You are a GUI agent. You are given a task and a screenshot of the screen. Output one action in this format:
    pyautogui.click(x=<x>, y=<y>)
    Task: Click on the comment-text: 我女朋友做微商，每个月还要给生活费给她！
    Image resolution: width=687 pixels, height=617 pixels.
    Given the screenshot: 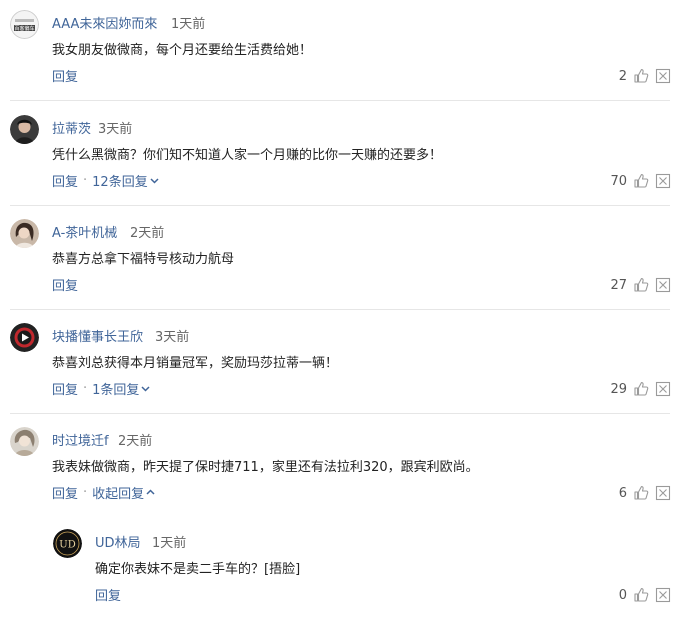 What is the action you would take?
    pyautogui.click(x=182, y=50)
    